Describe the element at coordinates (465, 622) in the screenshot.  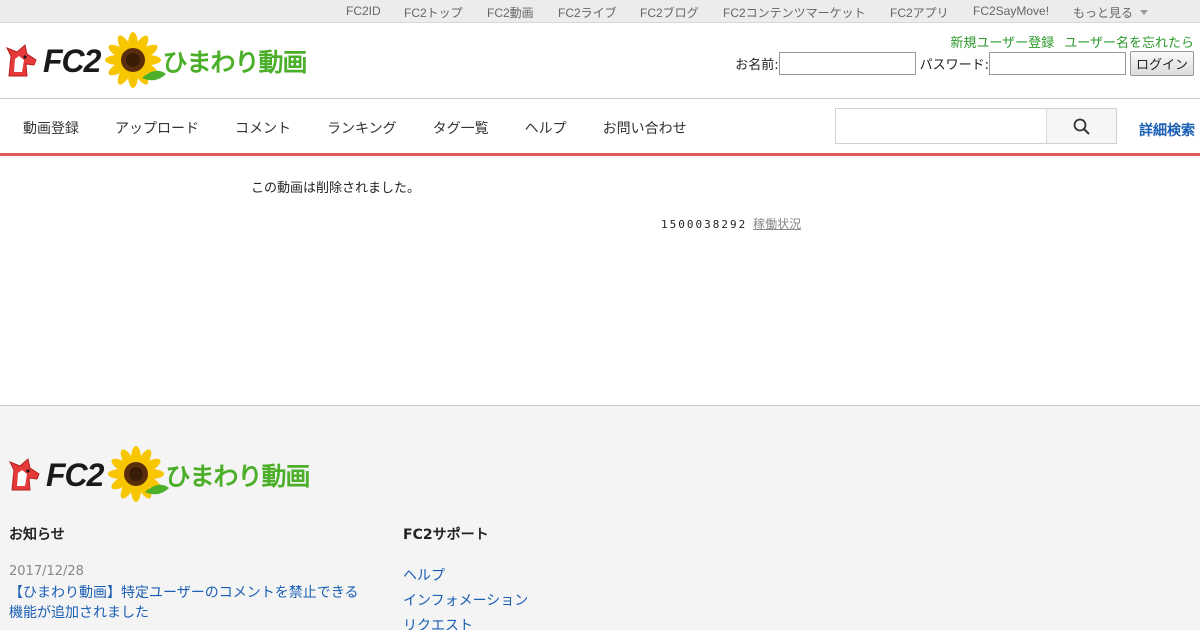
I see `support-link-request: リクエスト` at that location.